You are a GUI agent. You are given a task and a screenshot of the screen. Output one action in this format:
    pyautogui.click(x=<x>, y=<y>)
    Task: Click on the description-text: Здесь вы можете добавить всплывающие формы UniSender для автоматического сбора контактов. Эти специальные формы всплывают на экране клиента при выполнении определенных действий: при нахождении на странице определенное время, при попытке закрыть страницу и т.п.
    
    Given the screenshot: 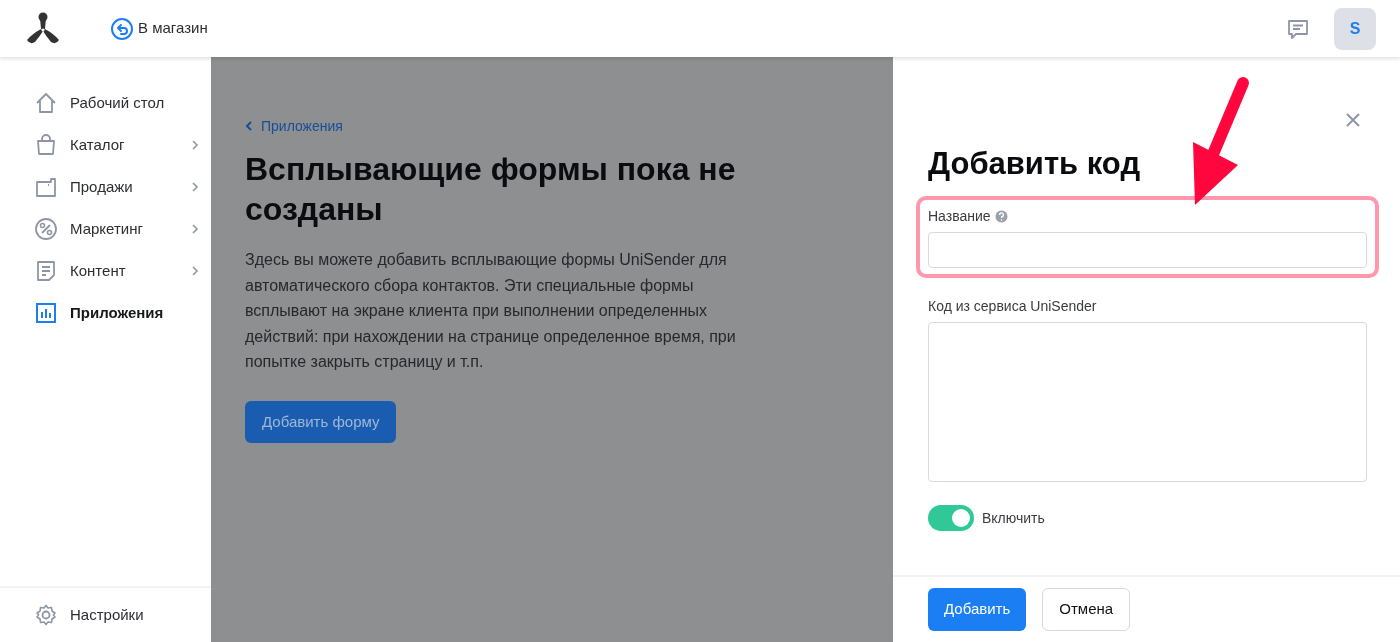 What is the action you would take?
    pyautogui.click(x=491, y=311)
    